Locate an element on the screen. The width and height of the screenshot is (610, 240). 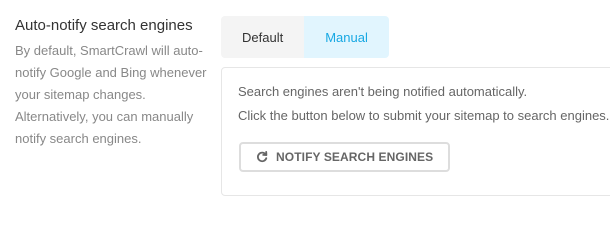
mode-tabs: Default Manual is located at coordinates (305, 37).